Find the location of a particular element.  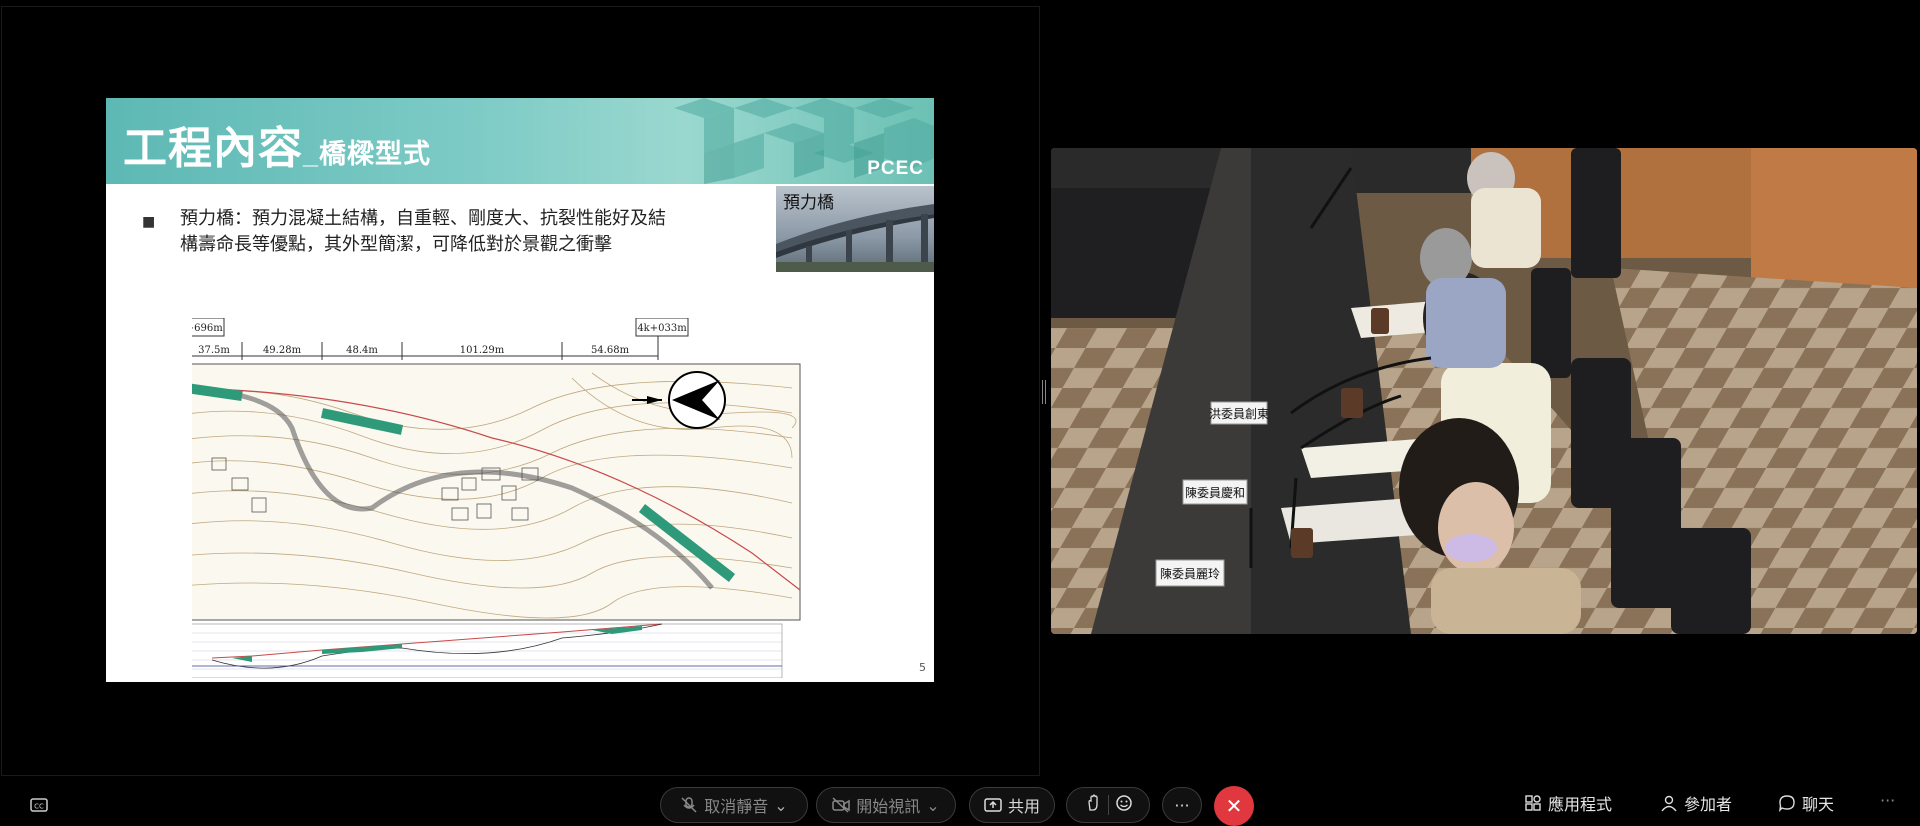

bridge-photo: 預力橋 is located at coordinates (855, 229).